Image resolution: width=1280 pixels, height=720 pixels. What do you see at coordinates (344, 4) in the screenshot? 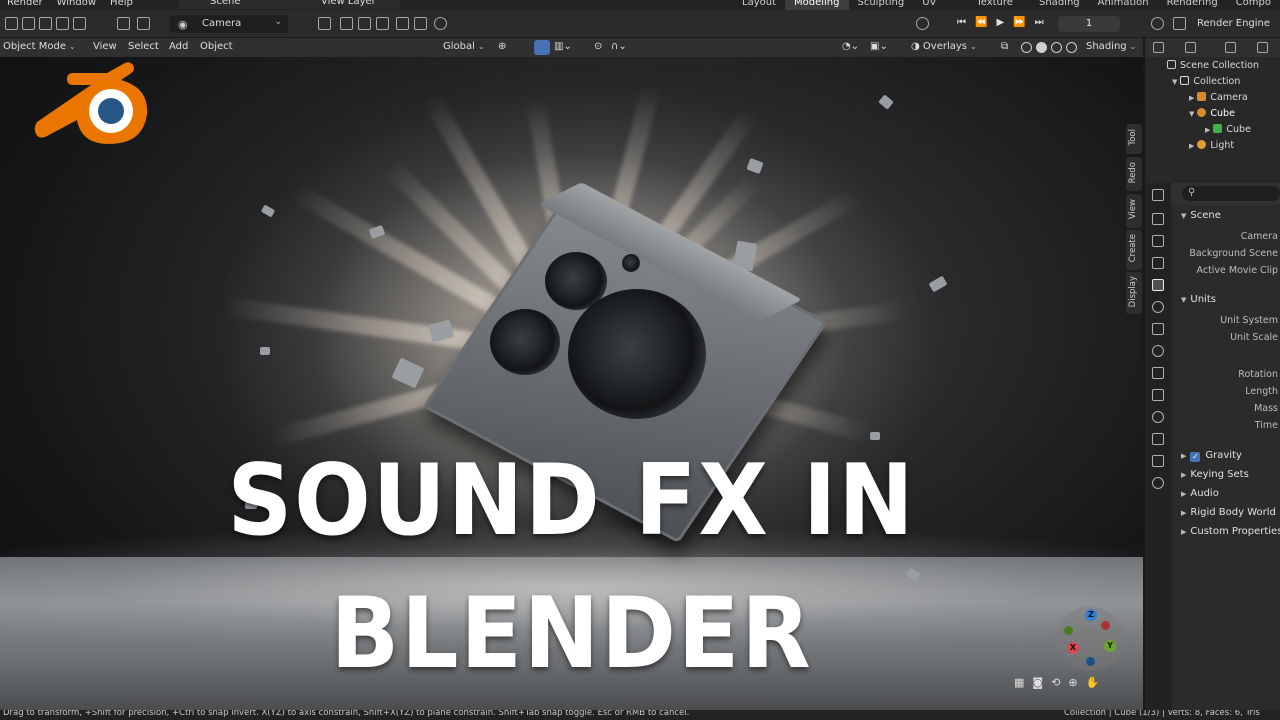
I see `view-layer-selector: View Layer` at bounding box center [344, 4].